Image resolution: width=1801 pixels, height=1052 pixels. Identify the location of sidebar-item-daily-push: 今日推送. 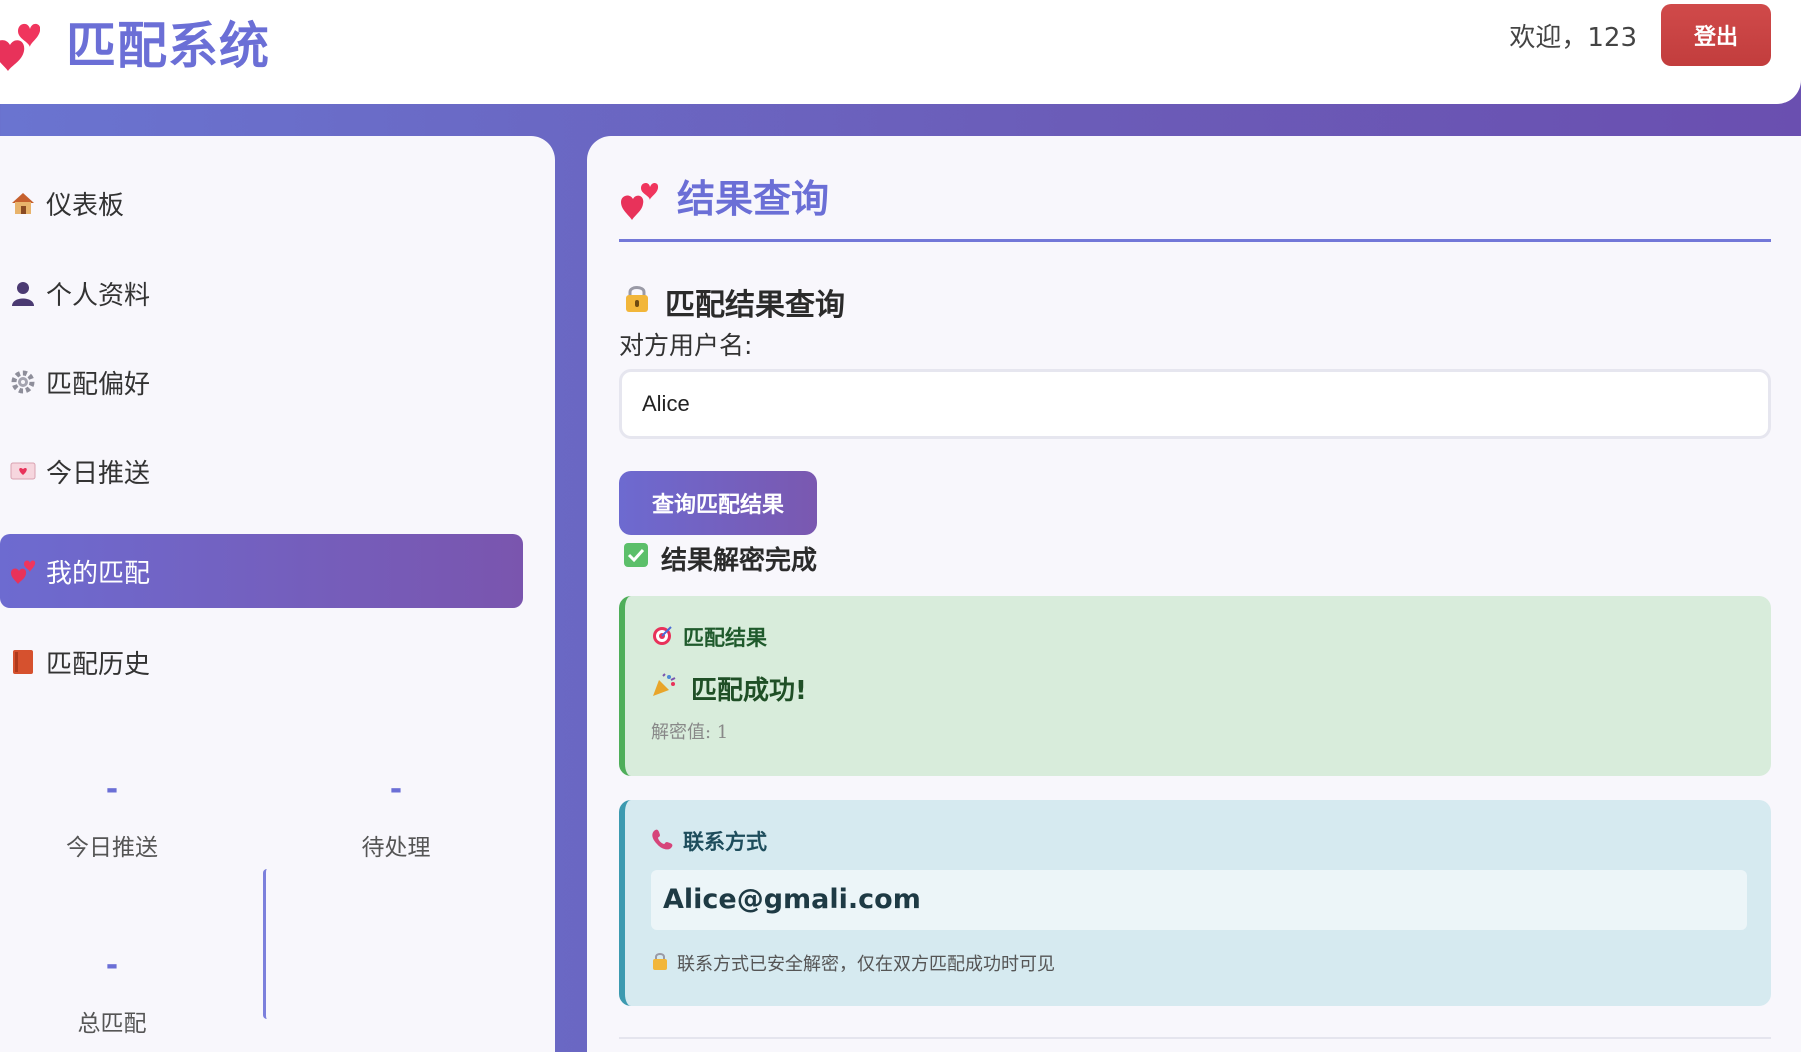
(261, 471).